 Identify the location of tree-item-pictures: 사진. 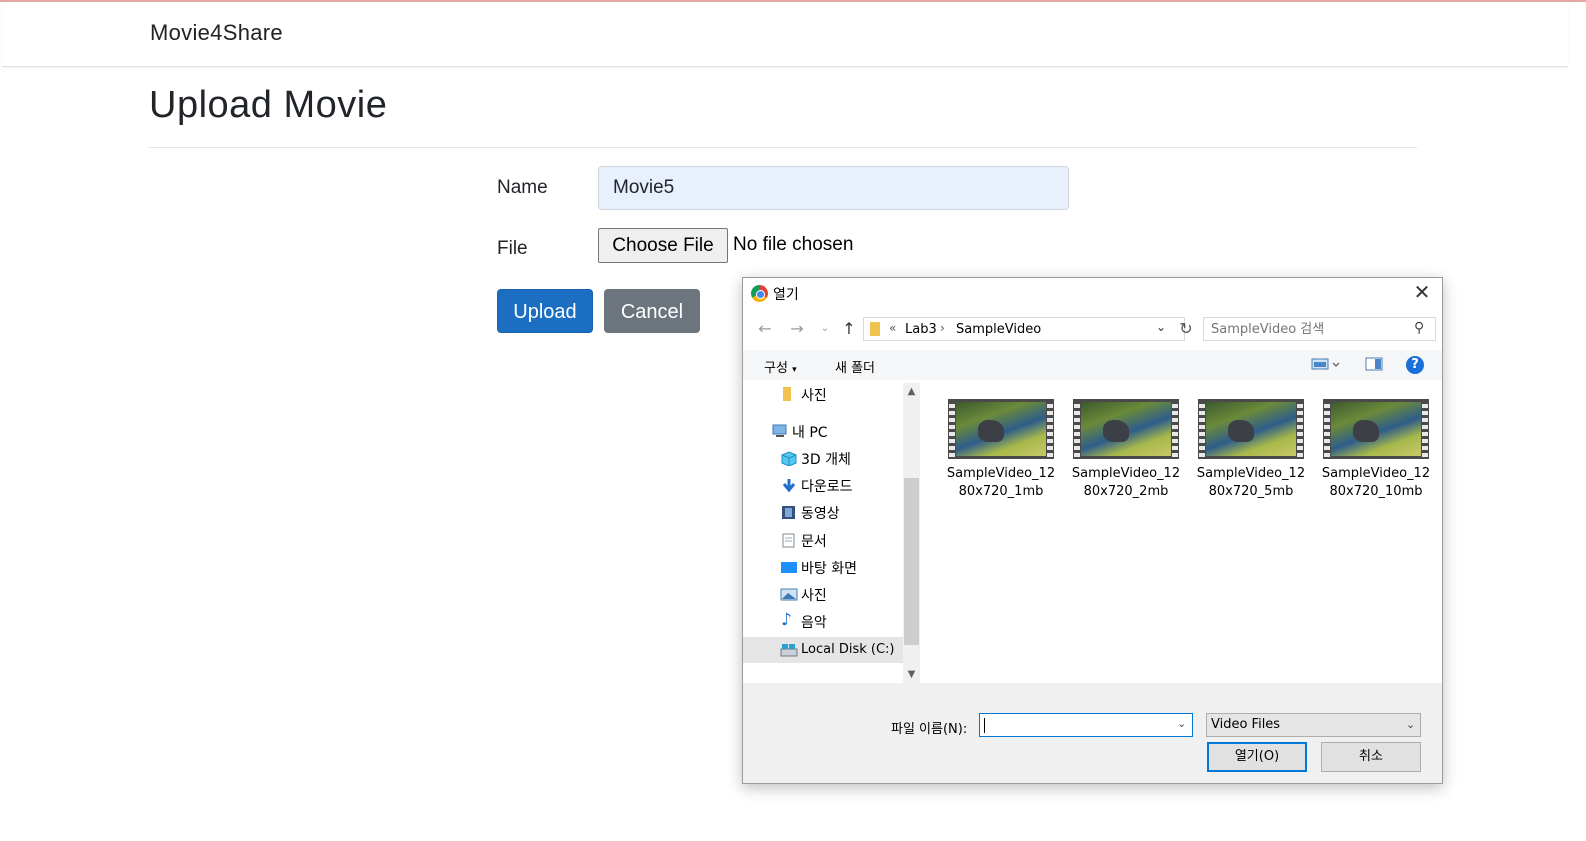
(823, 594).